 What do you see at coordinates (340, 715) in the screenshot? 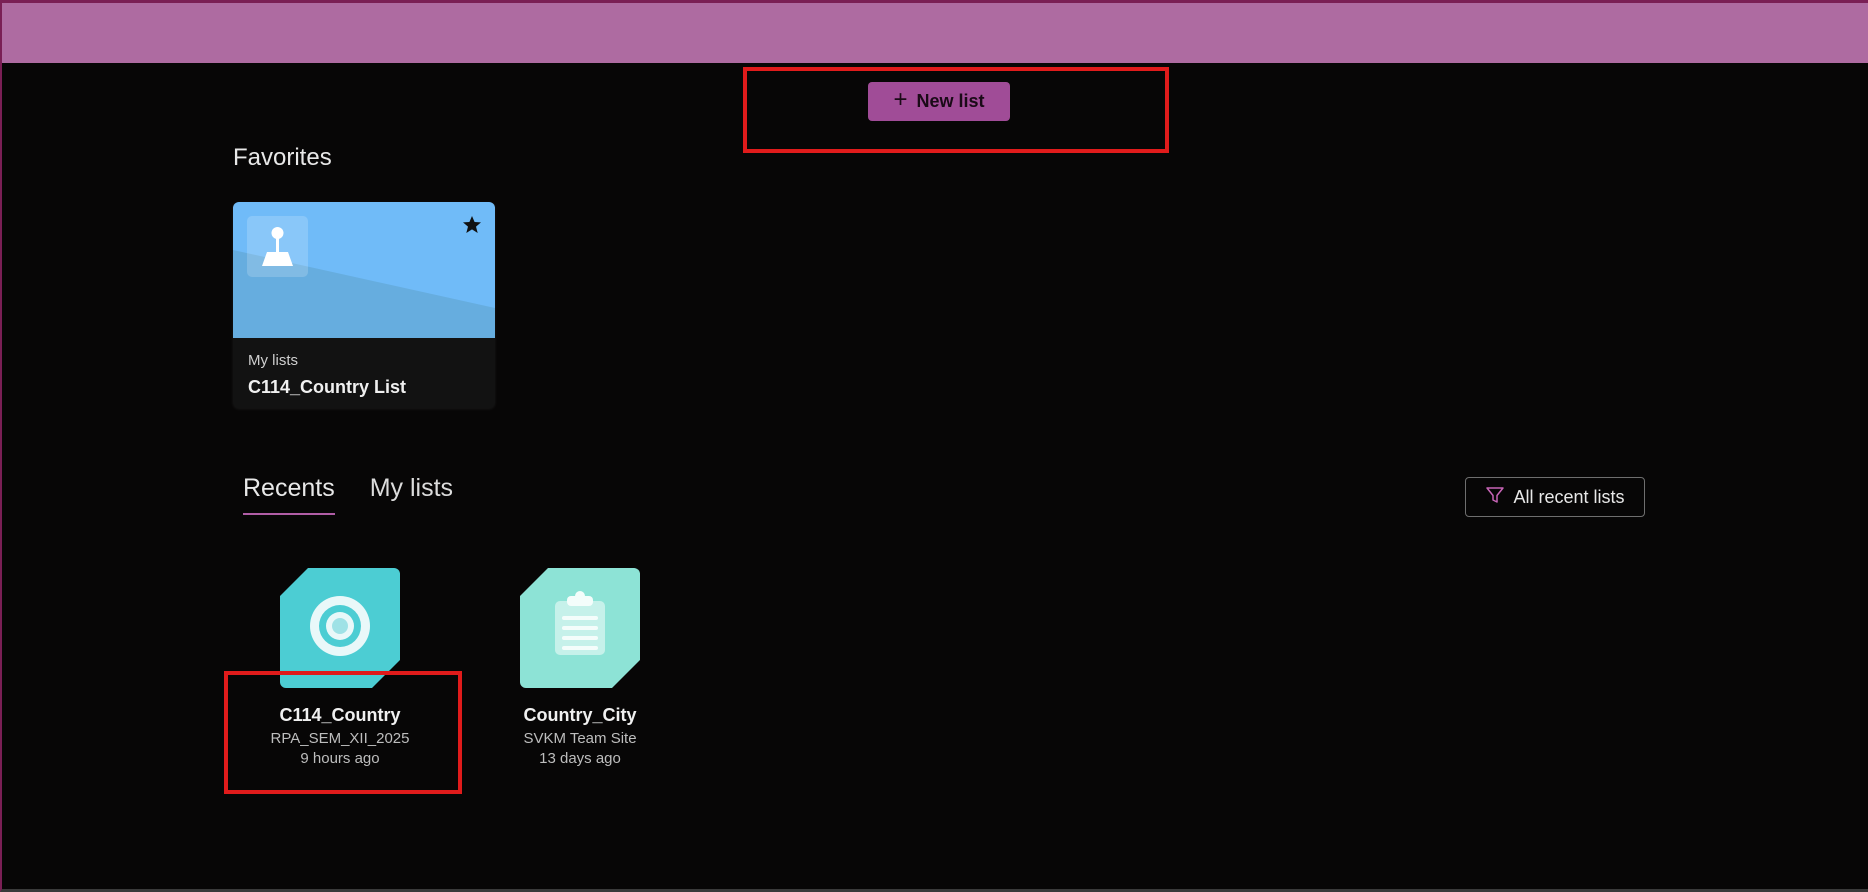
I see `recent-list-name: C114_Country` at bounding box center [340, 715].